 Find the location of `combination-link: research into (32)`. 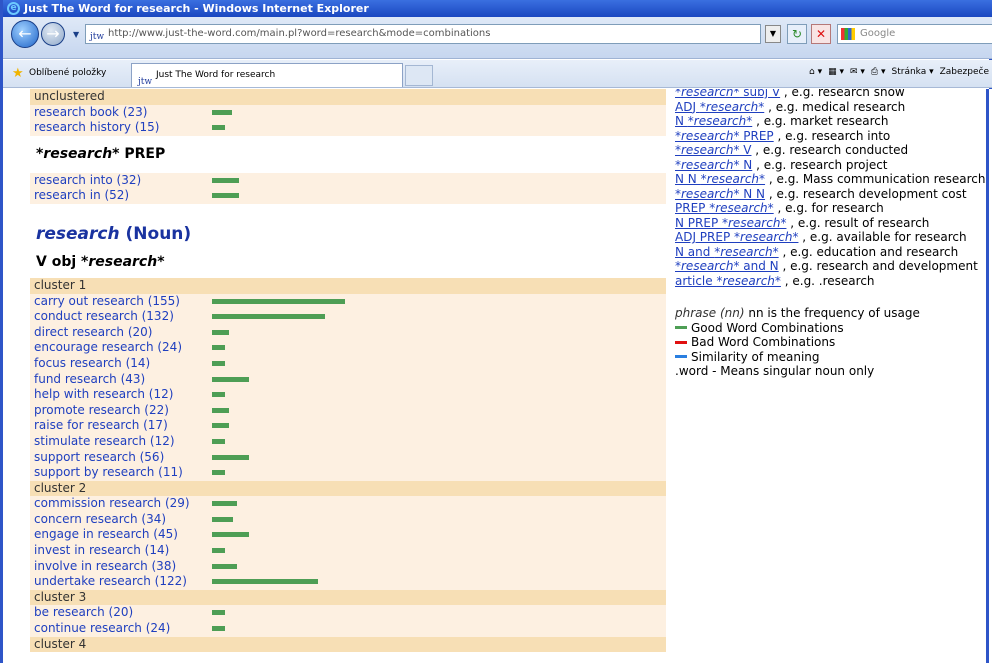

combination-link: research into (32) is located at coordinates (87, 181).